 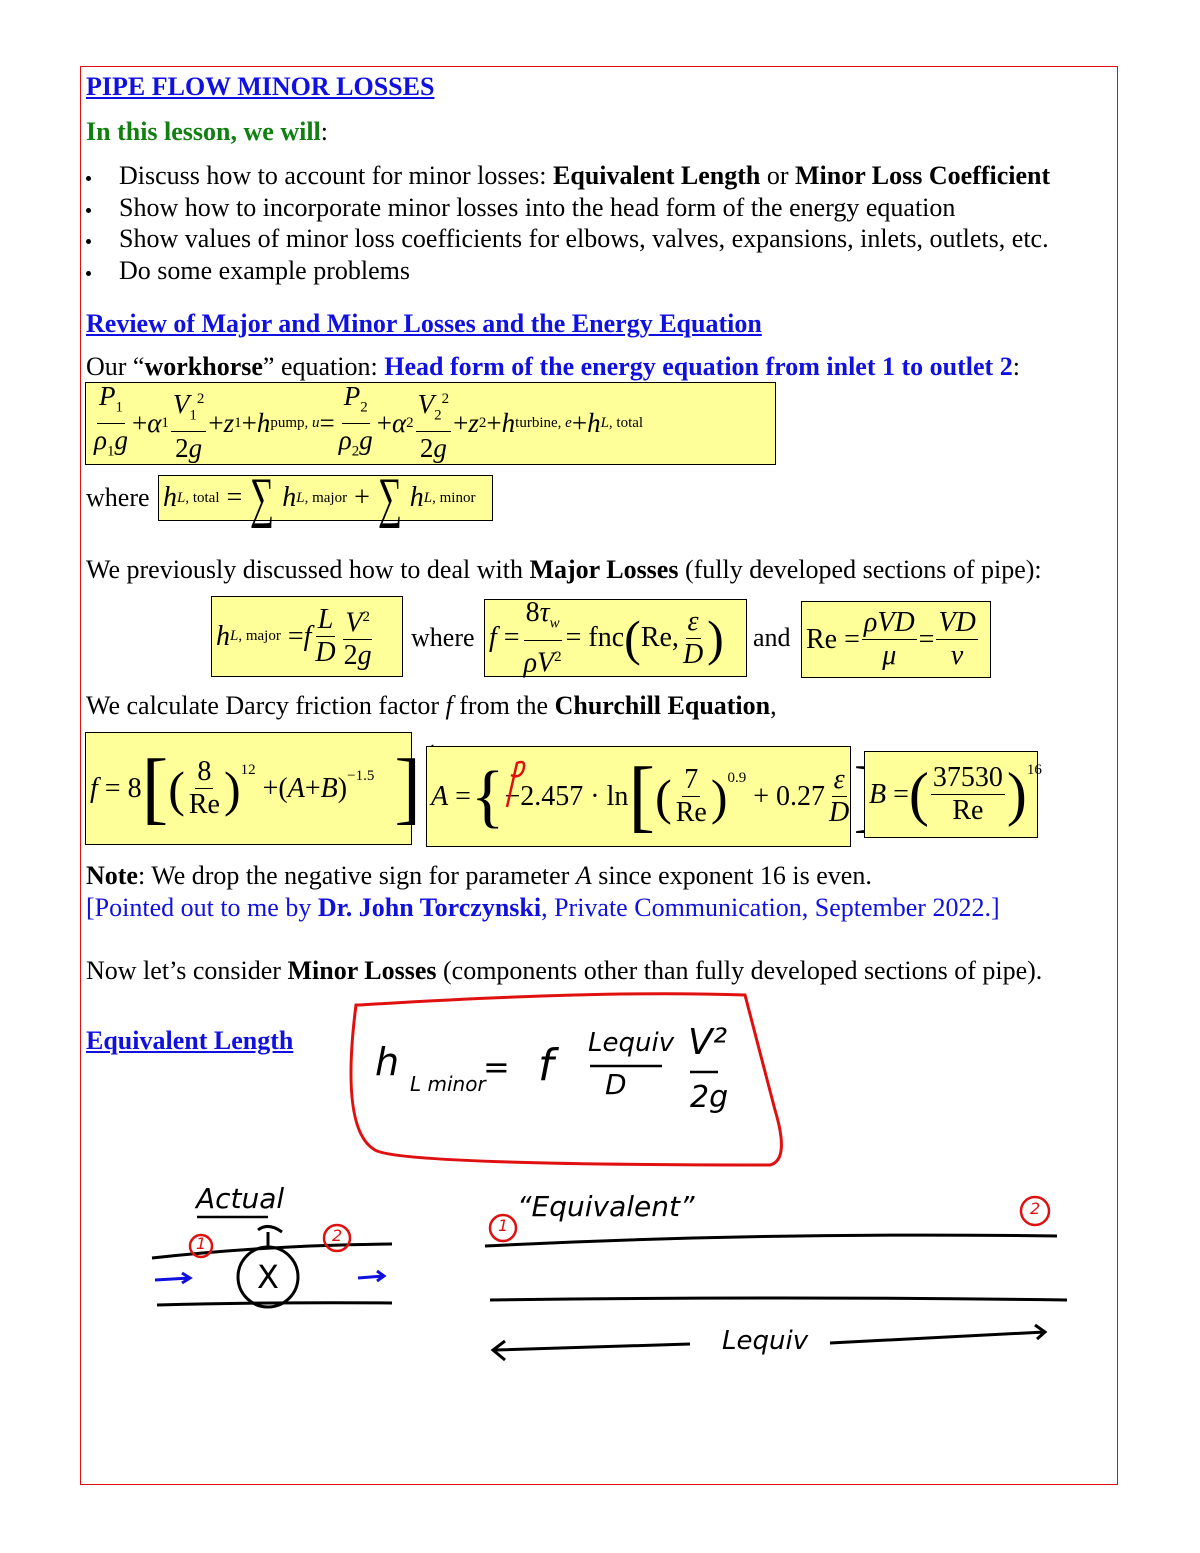 What do you see at coordinates (616, 1084) in the screenshot?
I see `handwritten-d: D` at bounding box center [616, 1084].